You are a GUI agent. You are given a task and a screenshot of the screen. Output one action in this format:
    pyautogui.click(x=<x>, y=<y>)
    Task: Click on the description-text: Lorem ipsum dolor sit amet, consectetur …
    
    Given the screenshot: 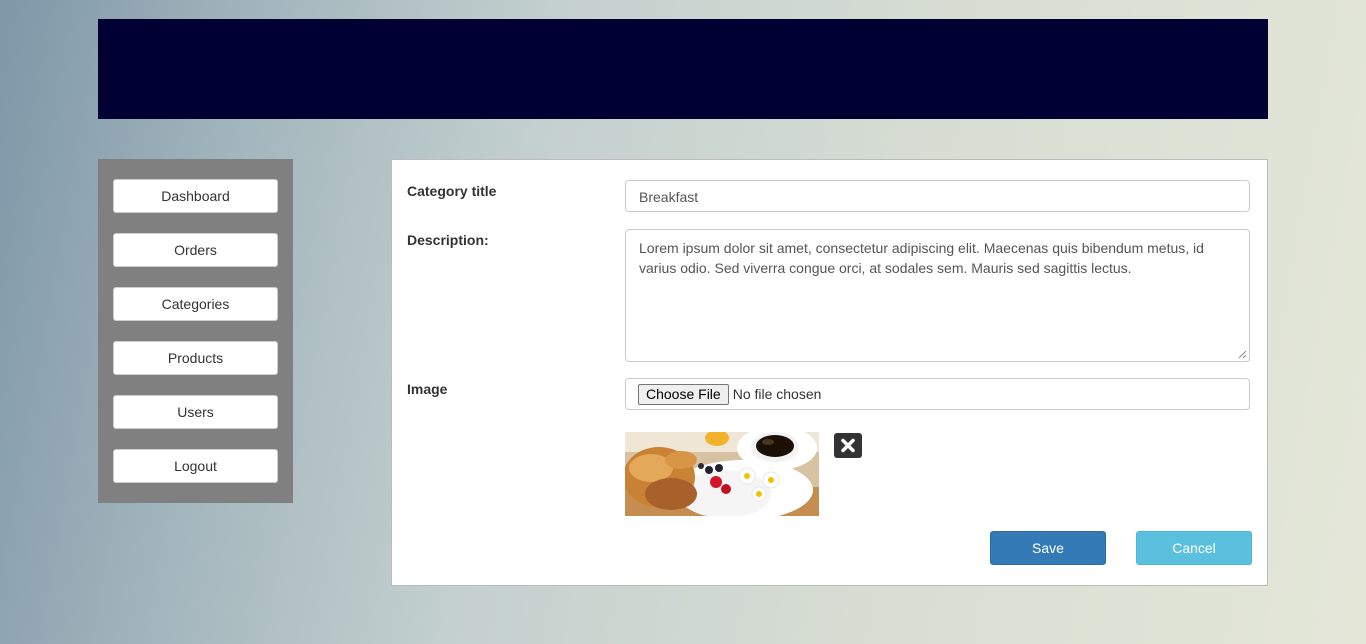 What is the action you would take?
    pyautogui.click(x=921, y=258)
    